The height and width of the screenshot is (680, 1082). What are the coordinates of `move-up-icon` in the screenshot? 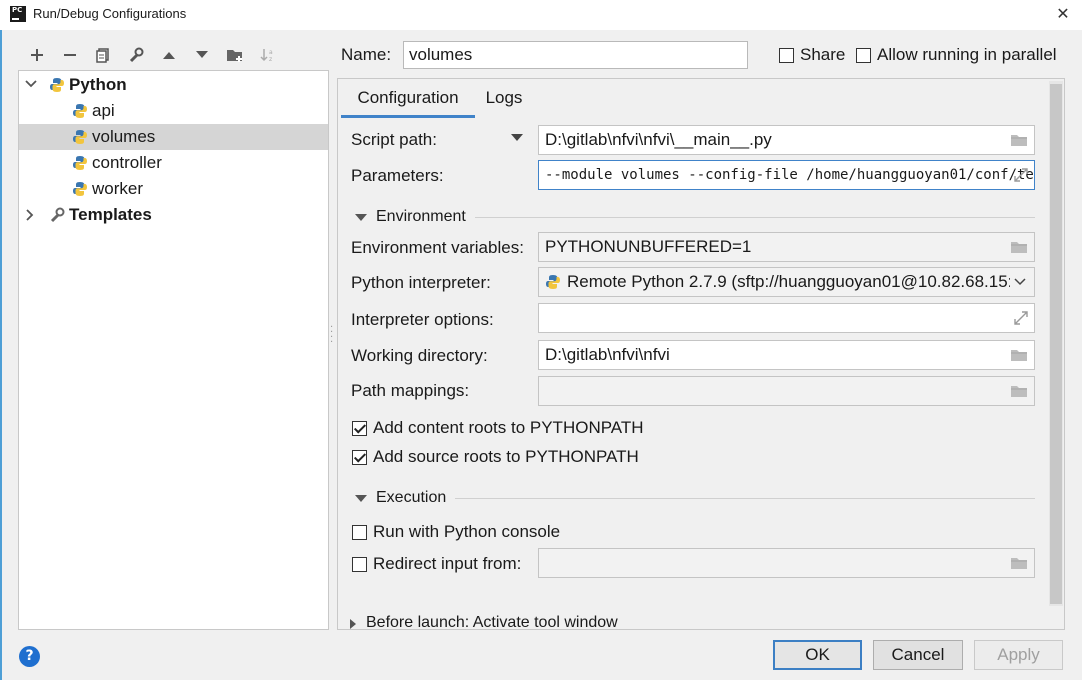 It's located at (168, 55).